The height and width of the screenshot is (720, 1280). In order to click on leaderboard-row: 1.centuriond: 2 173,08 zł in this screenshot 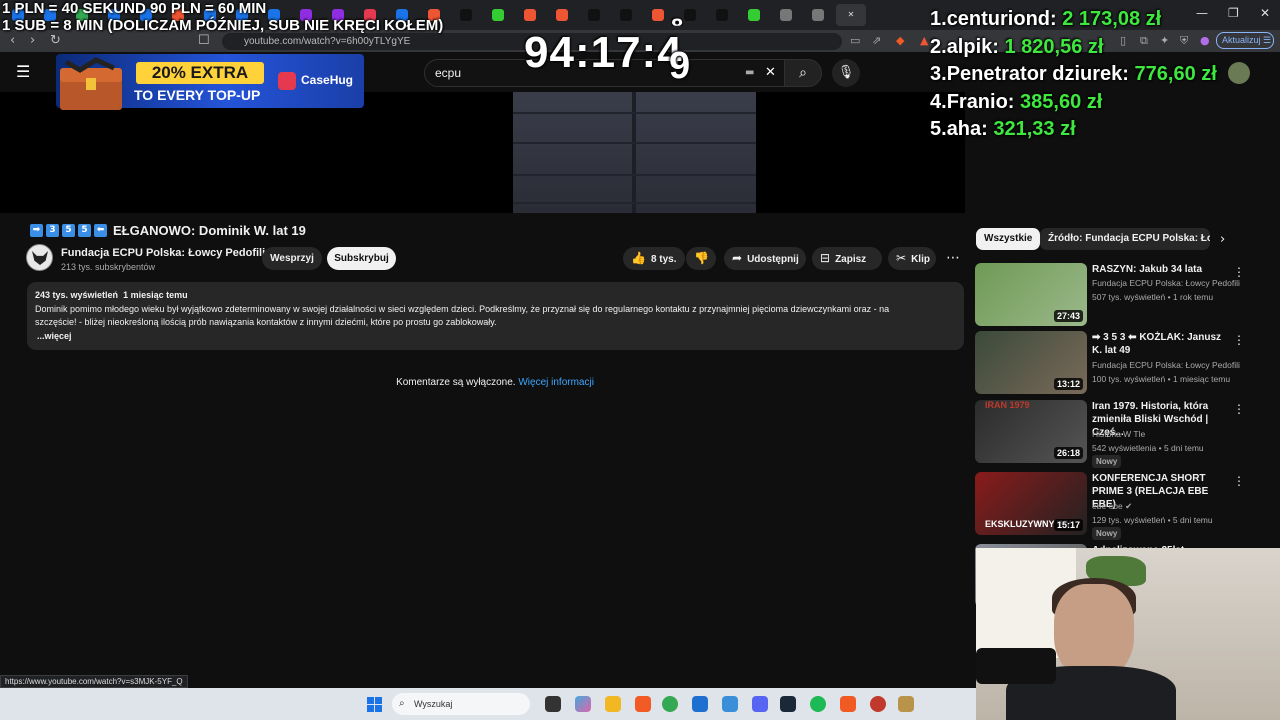, I will do `click(1073, 22)`.